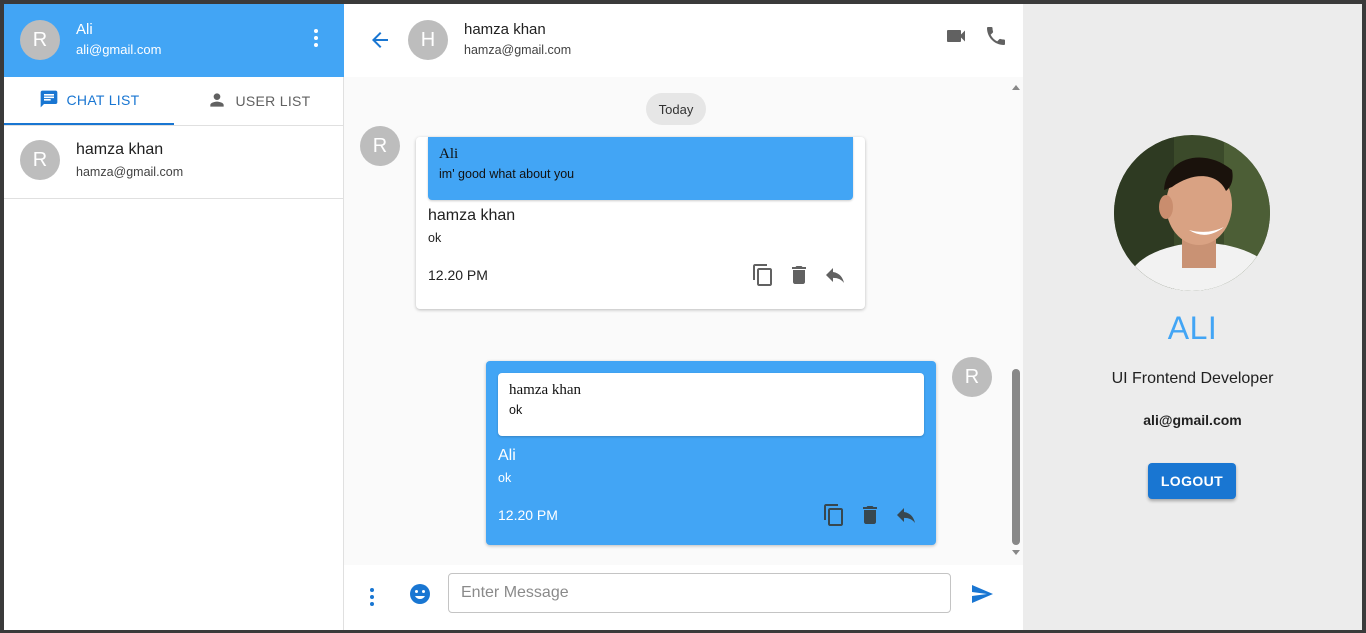 The width and height of the screenshot is (1366, 633). What do you see at coordinates (1192, 481) in the screenshot?
I see `logout-button: LOGOUT` at bounding box center [1192, 481].